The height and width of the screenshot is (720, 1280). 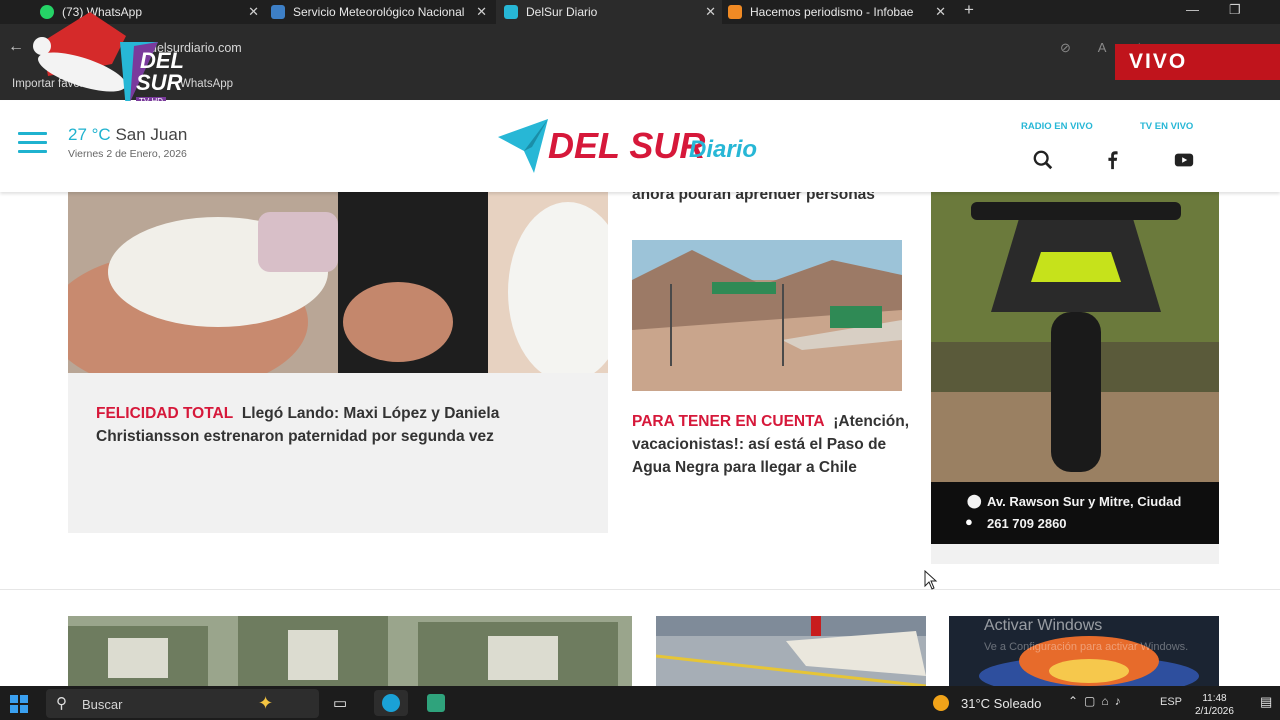 I want to click on back-arrow-icon: ←, so click(x=16, y=47).